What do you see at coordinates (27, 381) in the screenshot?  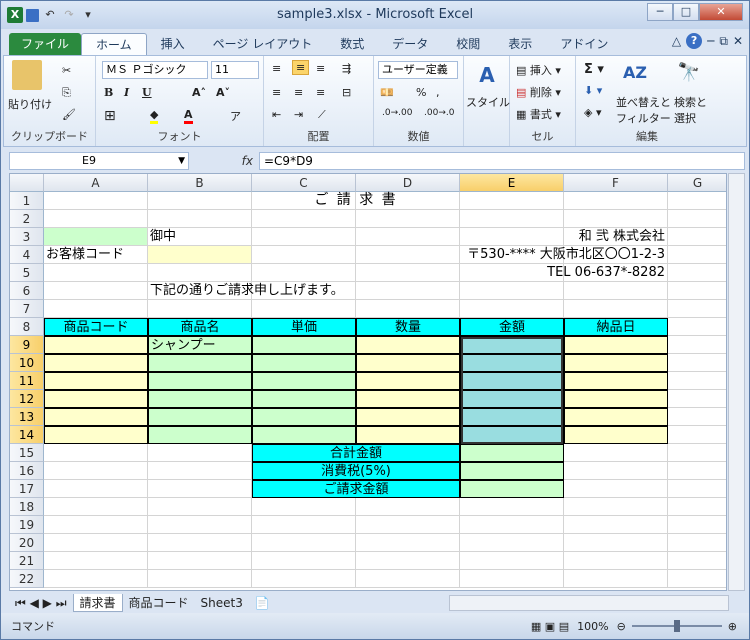 I see `row-header-11: 11` at bounding box center [27, 381].